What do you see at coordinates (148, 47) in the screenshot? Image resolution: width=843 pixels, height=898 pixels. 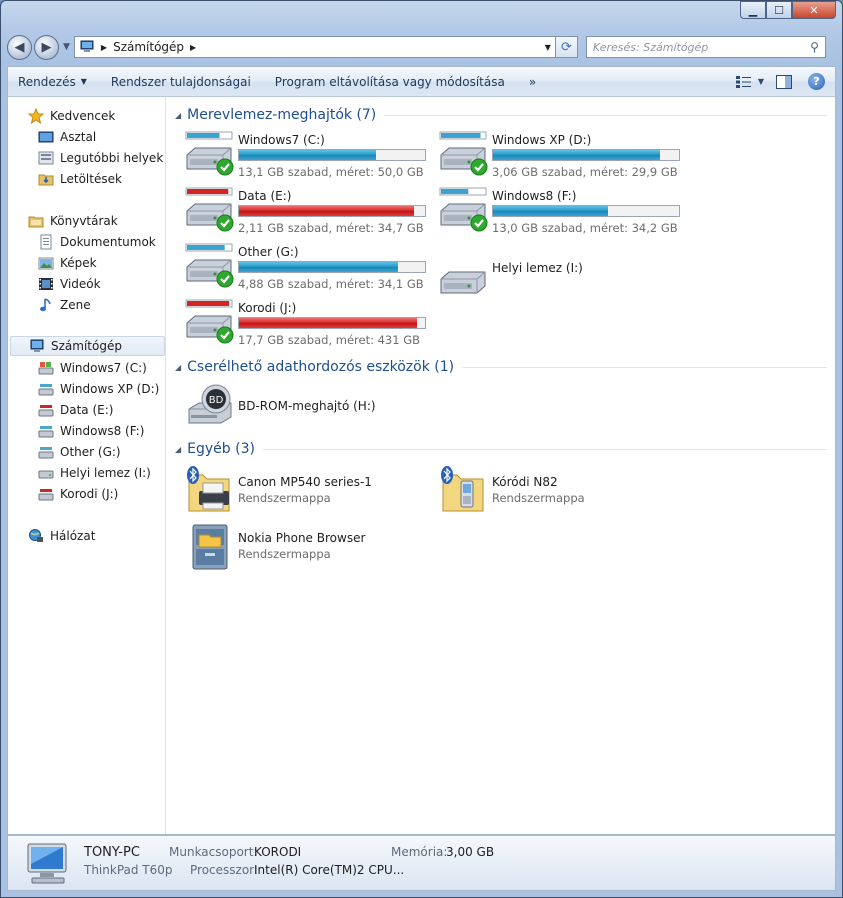 I see `breadcrumb-computer: Számítógép` at bounding box center [148, 47].